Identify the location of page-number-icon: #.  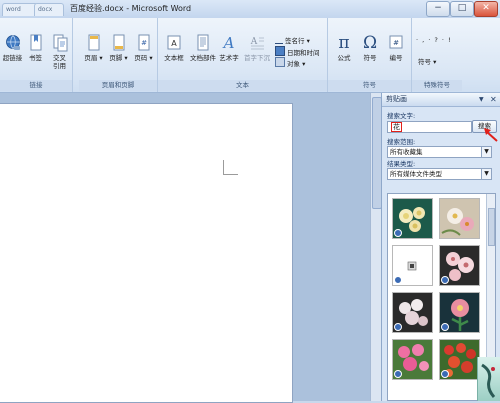
(143, 42).